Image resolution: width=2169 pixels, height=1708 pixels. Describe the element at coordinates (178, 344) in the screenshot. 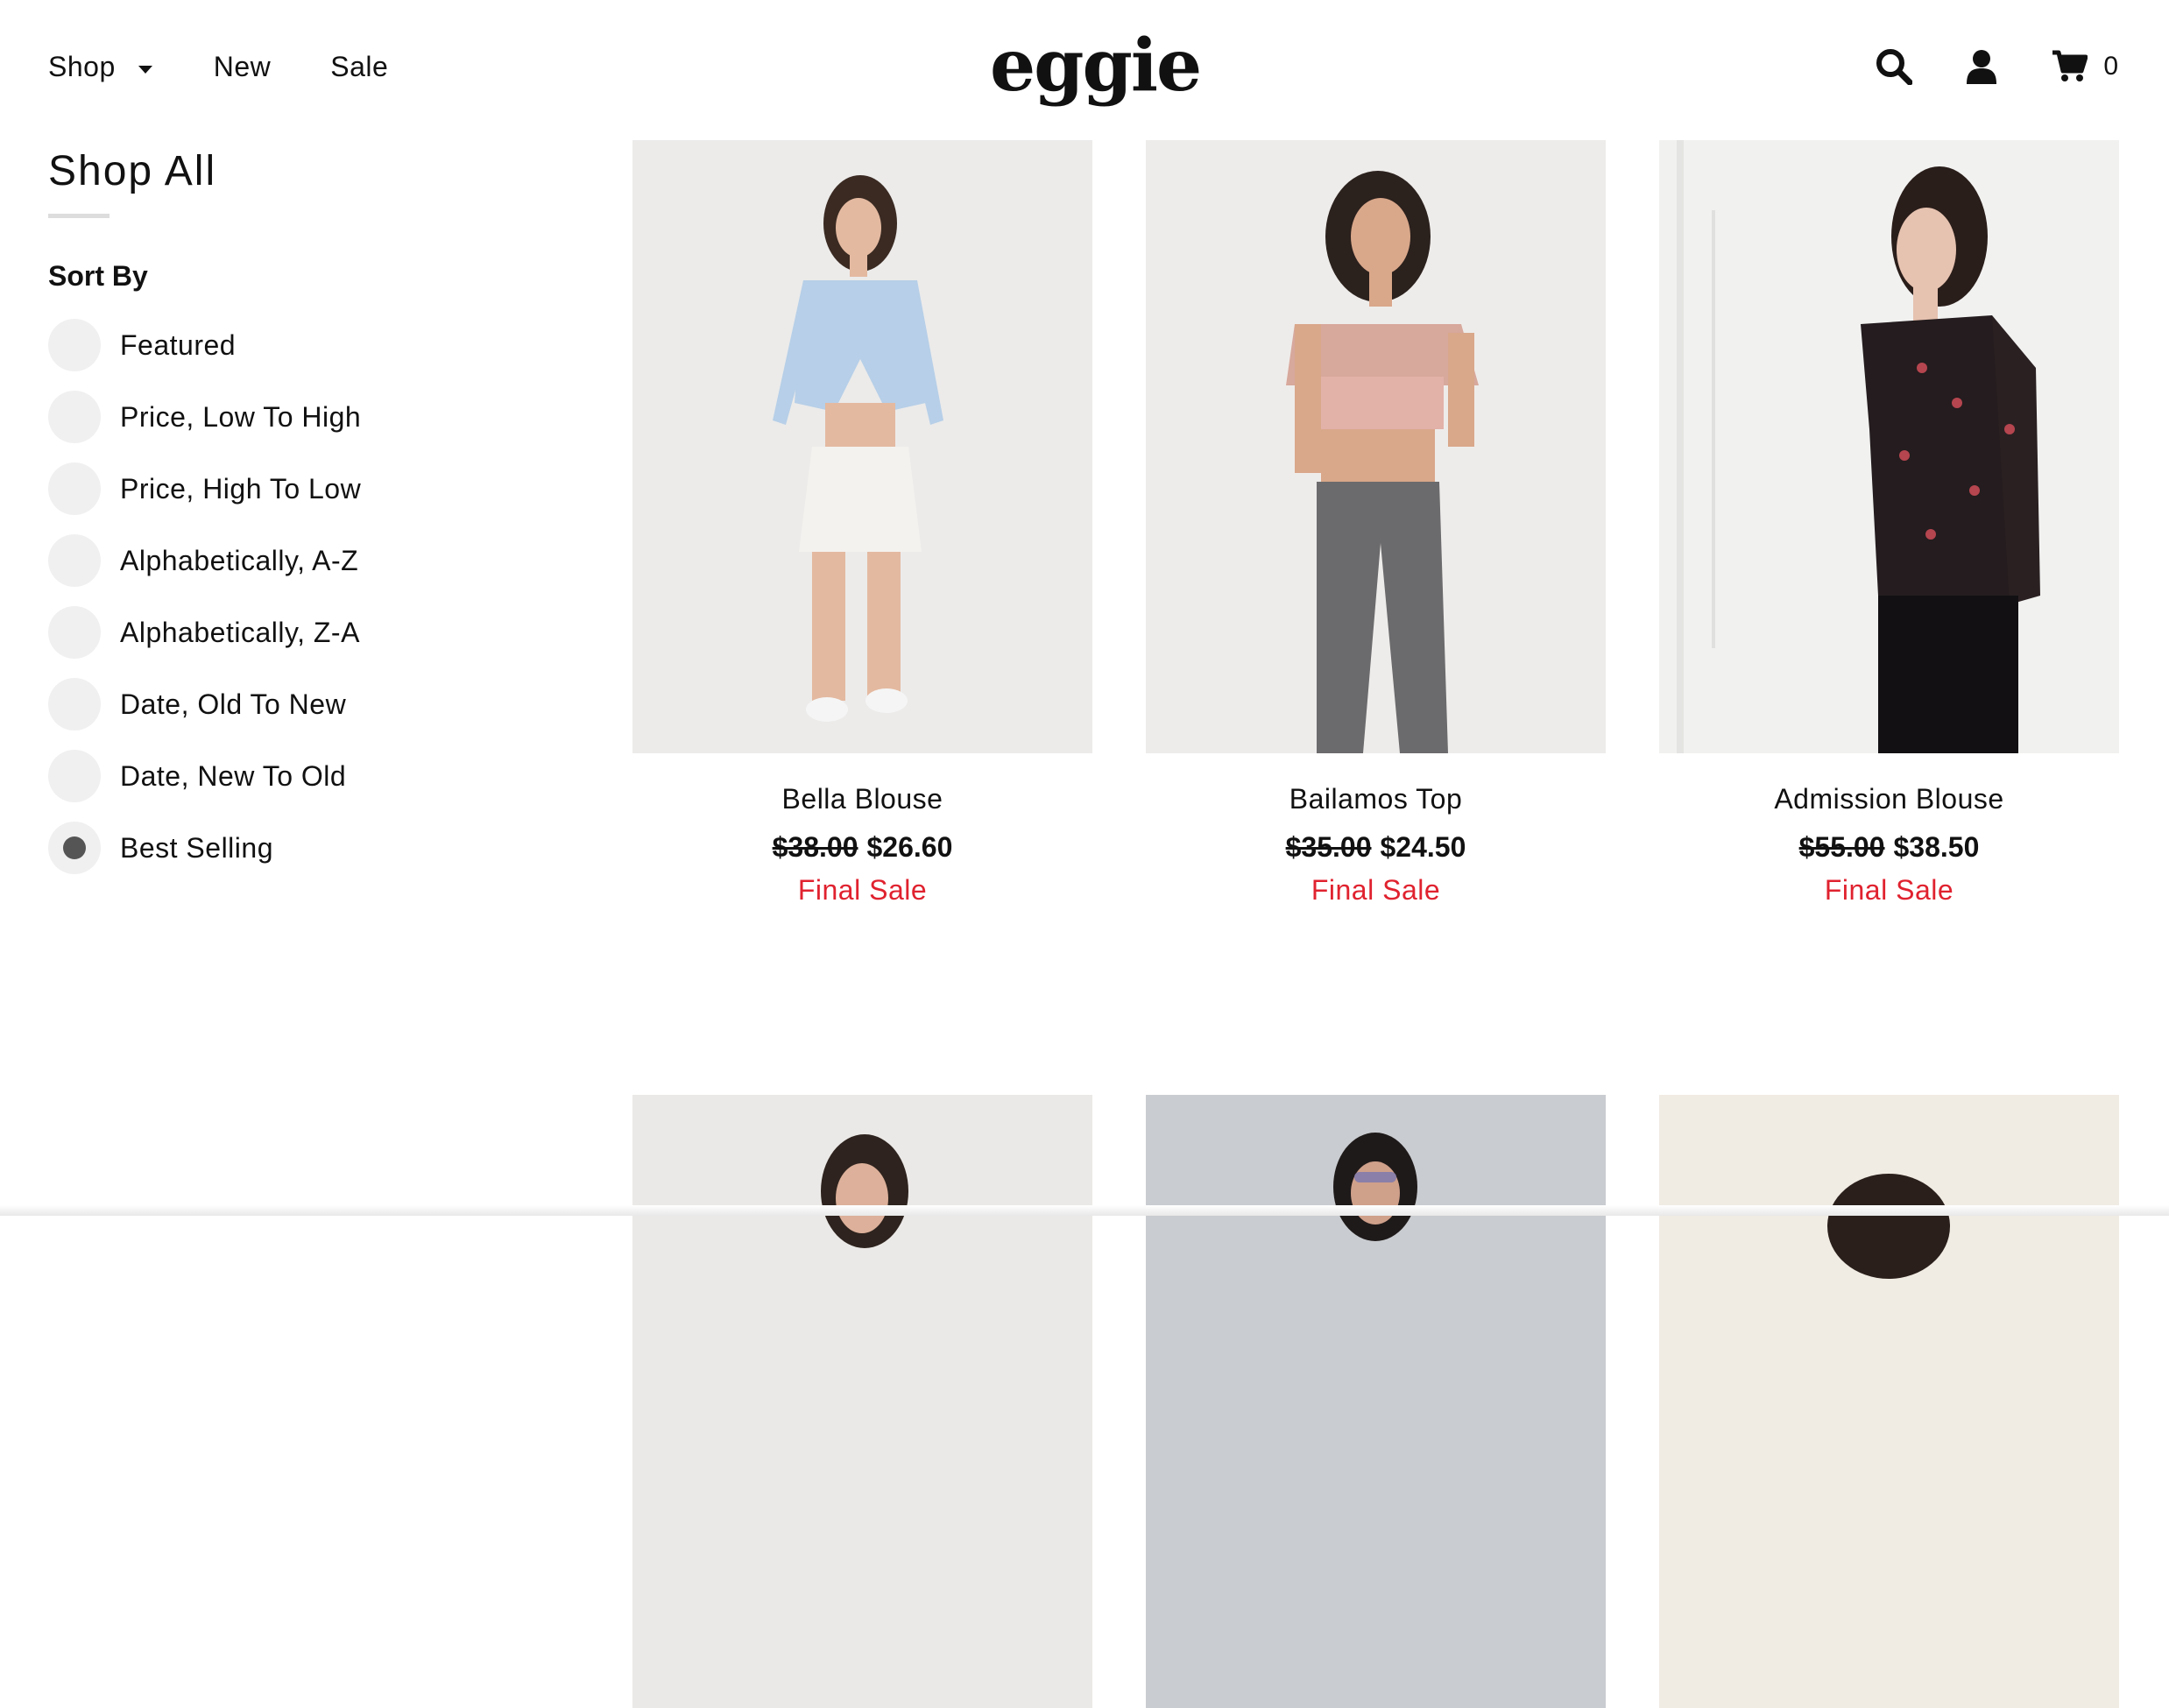

I see `sort-option-label: Featured` at that location.